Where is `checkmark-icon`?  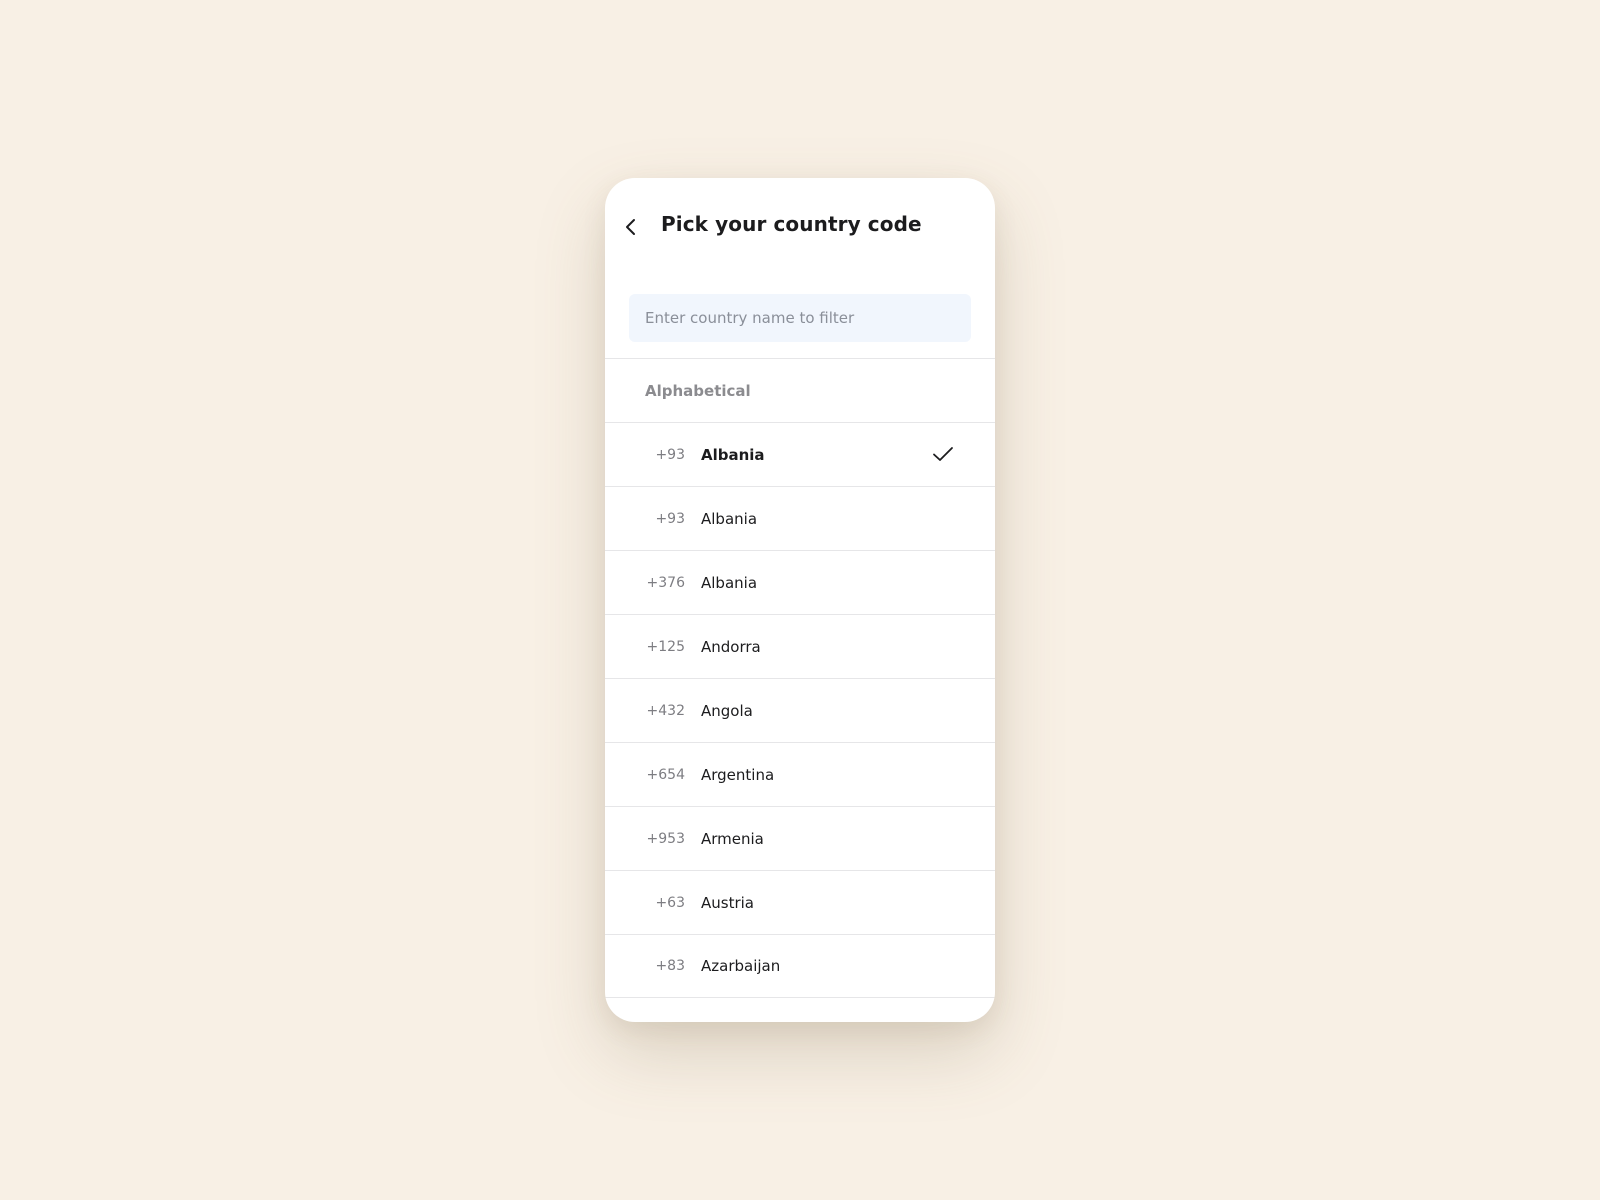
checkmark-icon is located at coordinates (943, 454).